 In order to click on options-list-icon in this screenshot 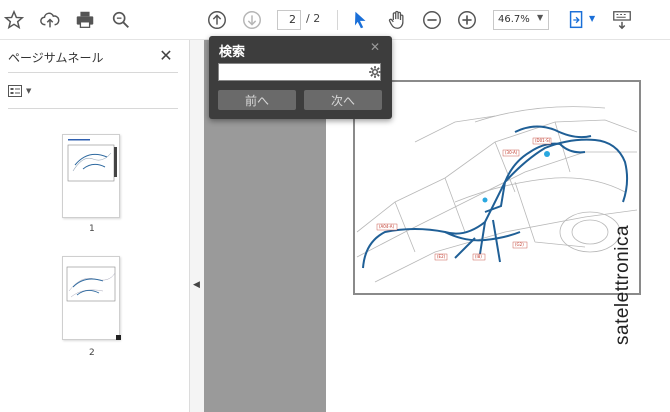, I will do `click(15, 91)`.